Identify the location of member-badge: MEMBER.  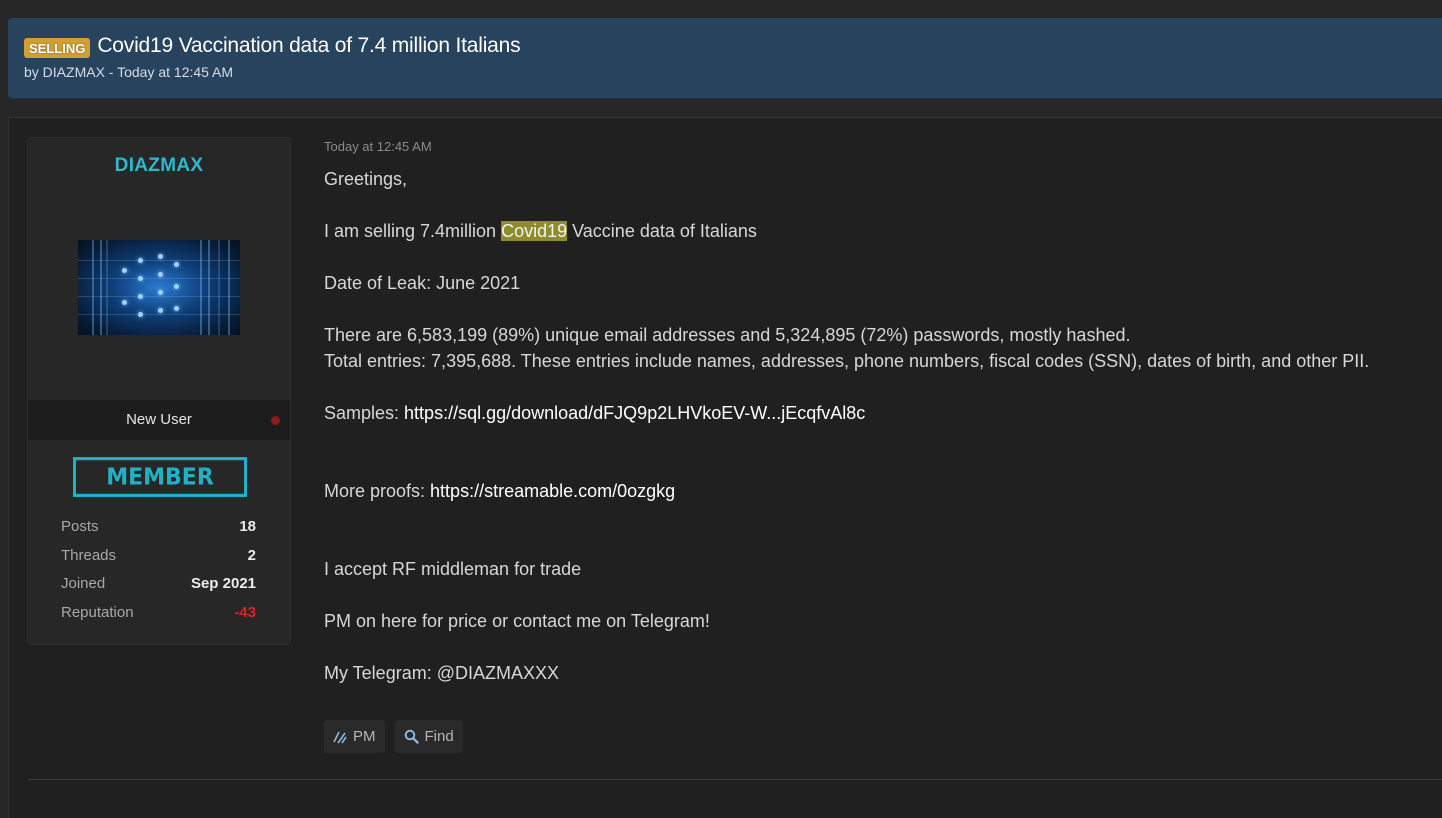
(160, 477).